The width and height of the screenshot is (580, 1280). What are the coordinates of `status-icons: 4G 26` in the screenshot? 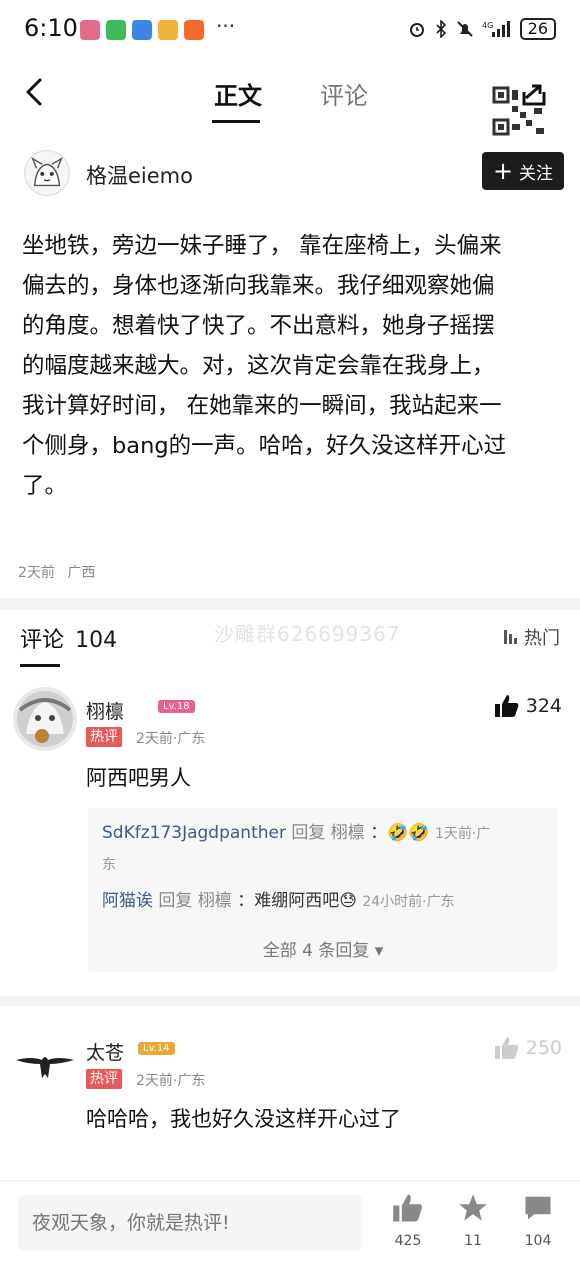 It's located at (482, 29).